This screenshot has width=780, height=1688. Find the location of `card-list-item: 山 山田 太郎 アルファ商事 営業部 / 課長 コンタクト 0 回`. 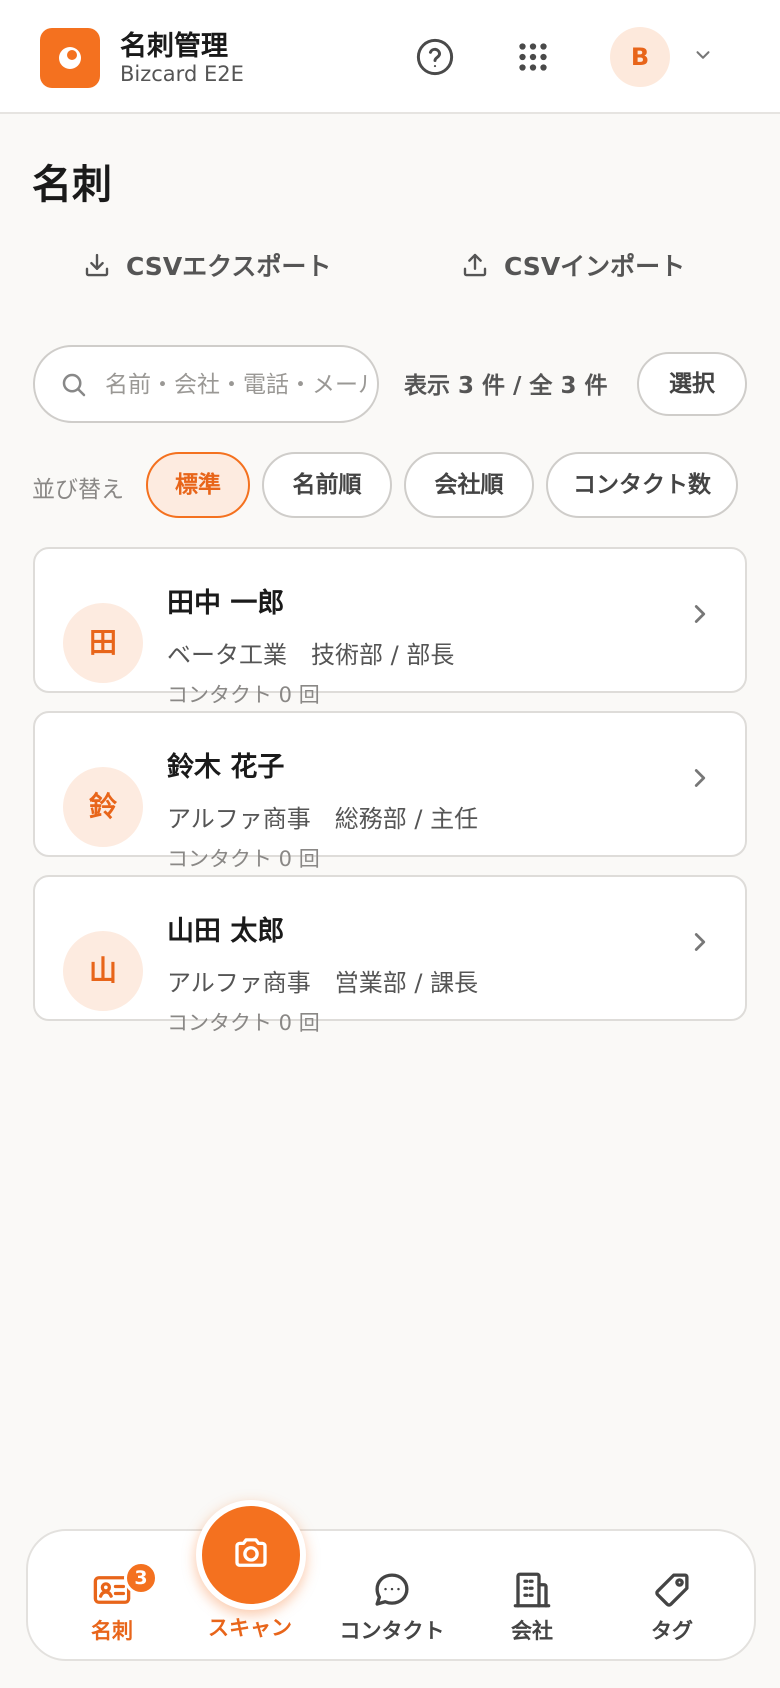

card-list-item: 山 山田 太郎 アルファ商事 営業部 / 課長 コンタクト 0 回 is located at coordinates (390, 955).